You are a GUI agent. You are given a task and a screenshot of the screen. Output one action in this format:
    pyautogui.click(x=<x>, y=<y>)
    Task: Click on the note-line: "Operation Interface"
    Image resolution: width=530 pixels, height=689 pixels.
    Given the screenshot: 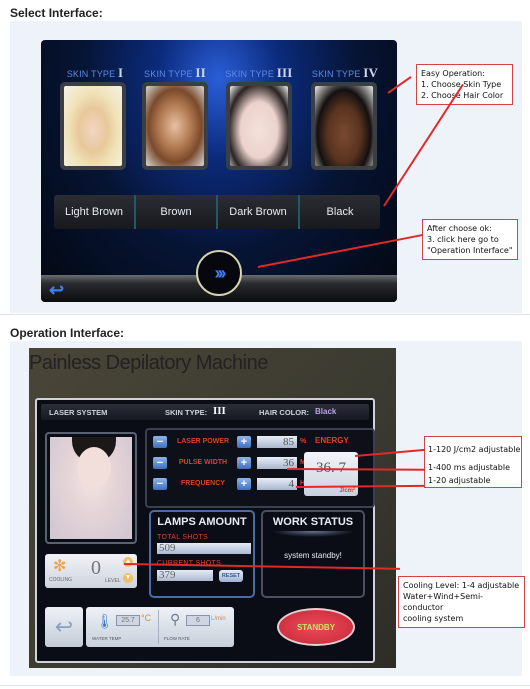 What is the action you would take?
    pyautogui.click(x=470, y=250)
    